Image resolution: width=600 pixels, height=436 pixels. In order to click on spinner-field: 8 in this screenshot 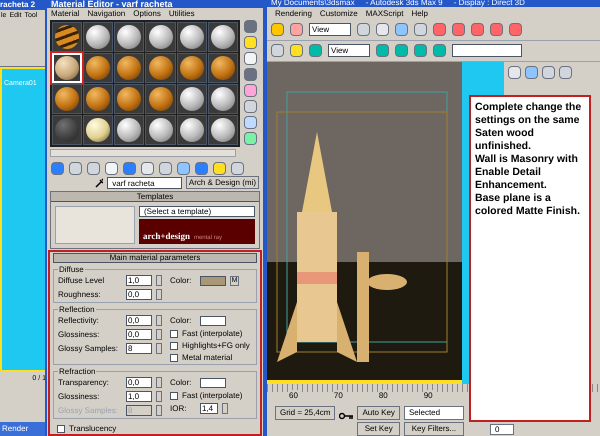, I will do `click(139, 348)`.